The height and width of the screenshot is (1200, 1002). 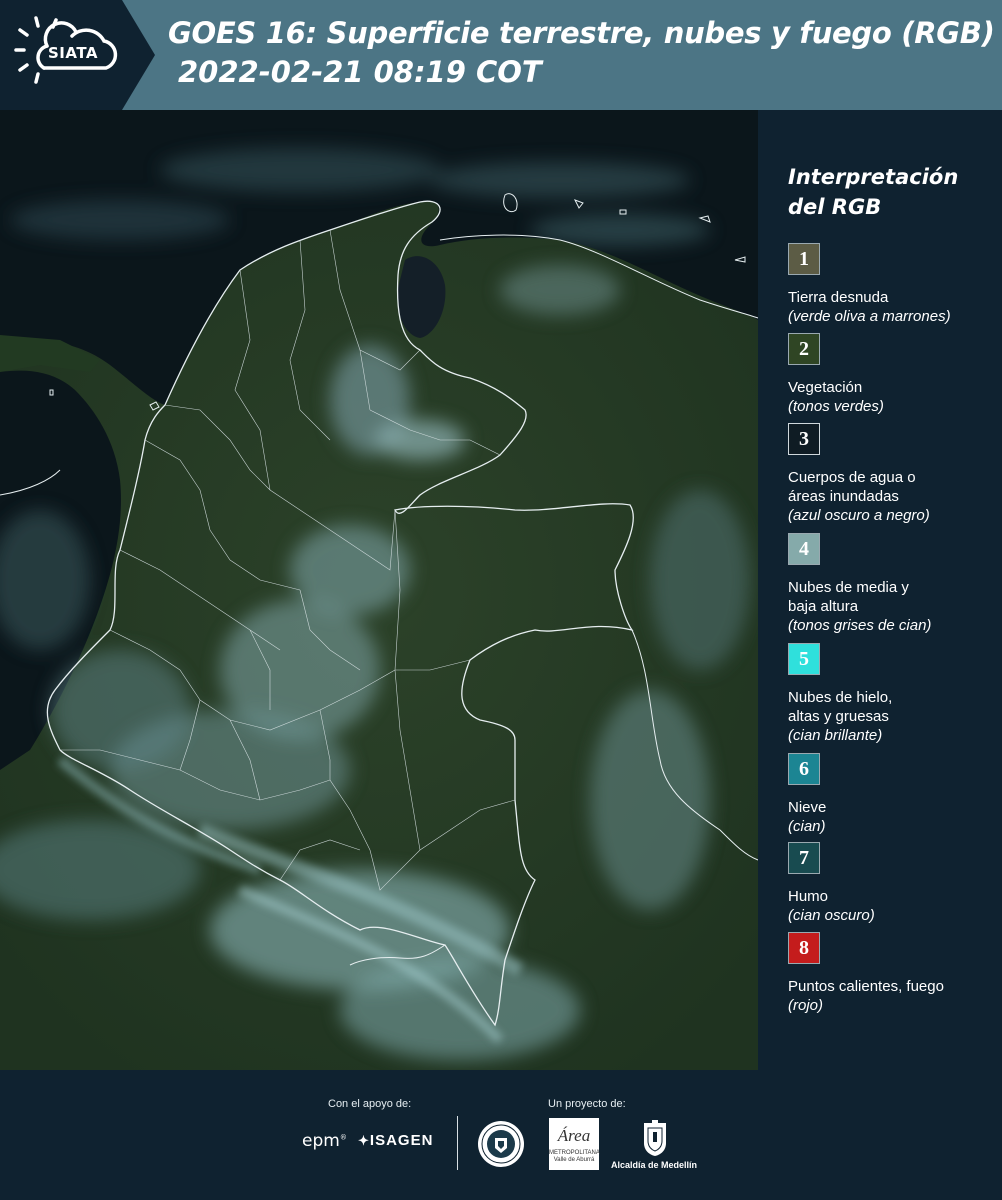 What do you see at coordinates (364, 1140) in the screenshot?
I see `isagen-icon: ✦` at bounding box center [364, 1140].